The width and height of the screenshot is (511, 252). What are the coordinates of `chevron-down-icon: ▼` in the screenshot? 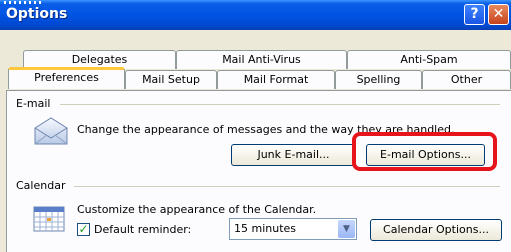 It's located at (346, 229).